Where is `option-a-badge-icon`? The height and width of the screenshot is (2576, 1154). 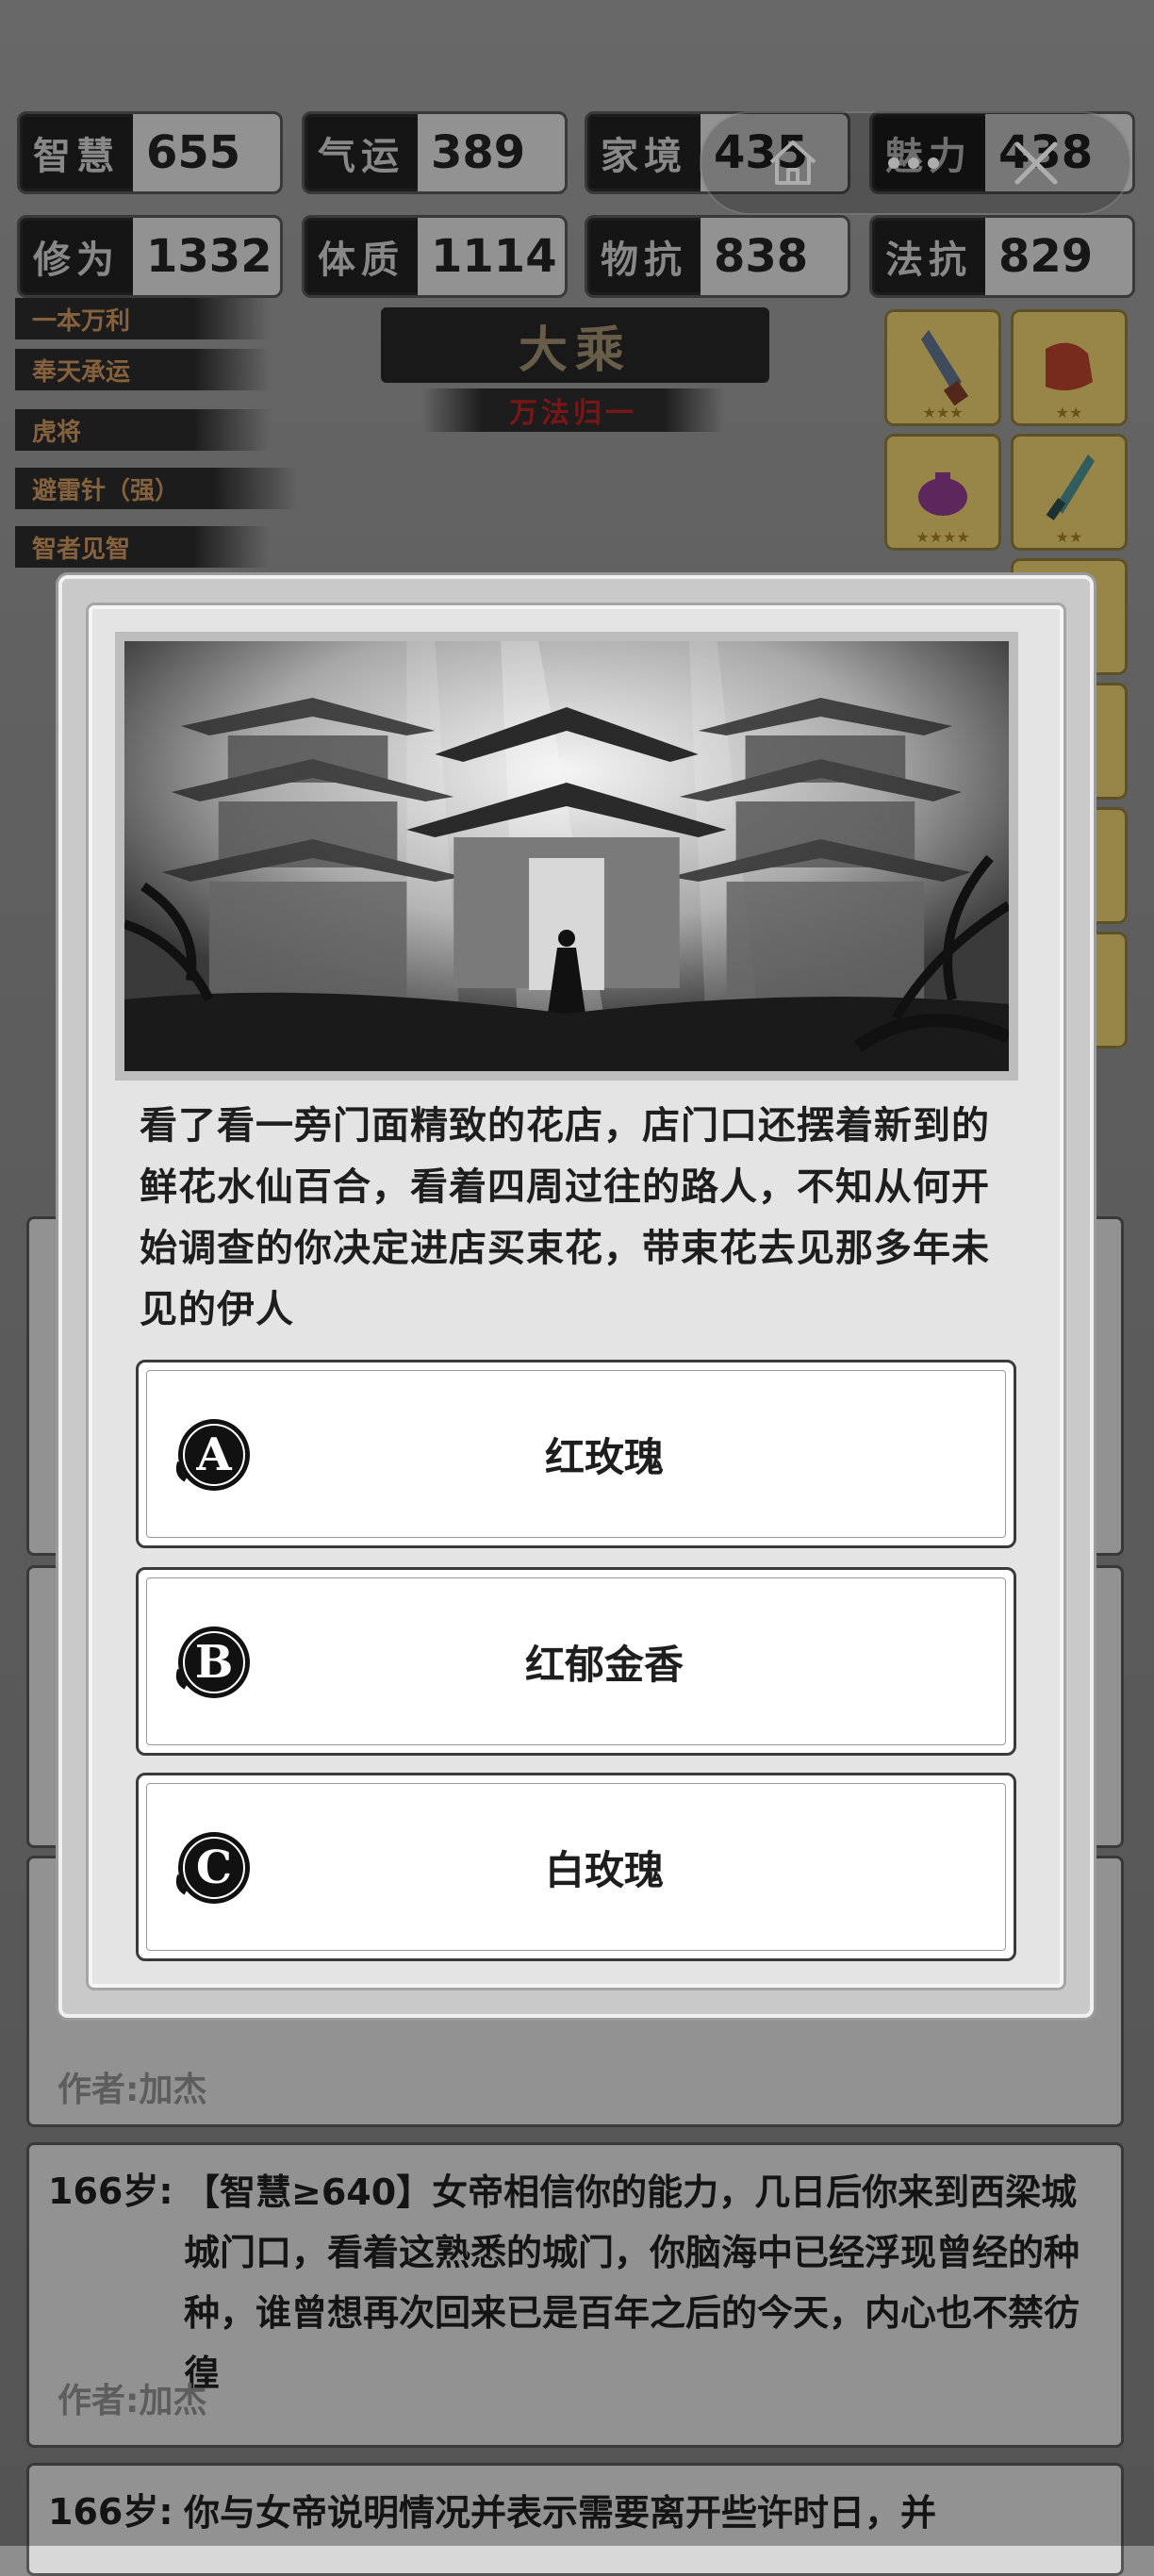
option-a-badge-icon is located at coordinates (212, 1455).